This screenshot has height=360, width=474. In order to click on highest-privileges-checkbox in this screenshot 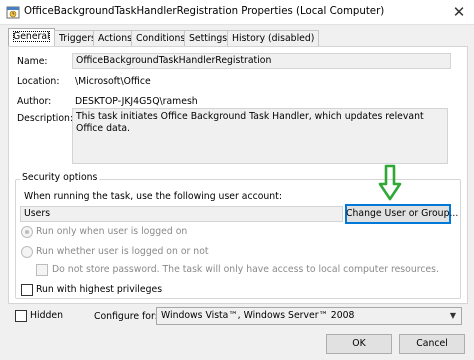, I will do `click(27, 290)`.